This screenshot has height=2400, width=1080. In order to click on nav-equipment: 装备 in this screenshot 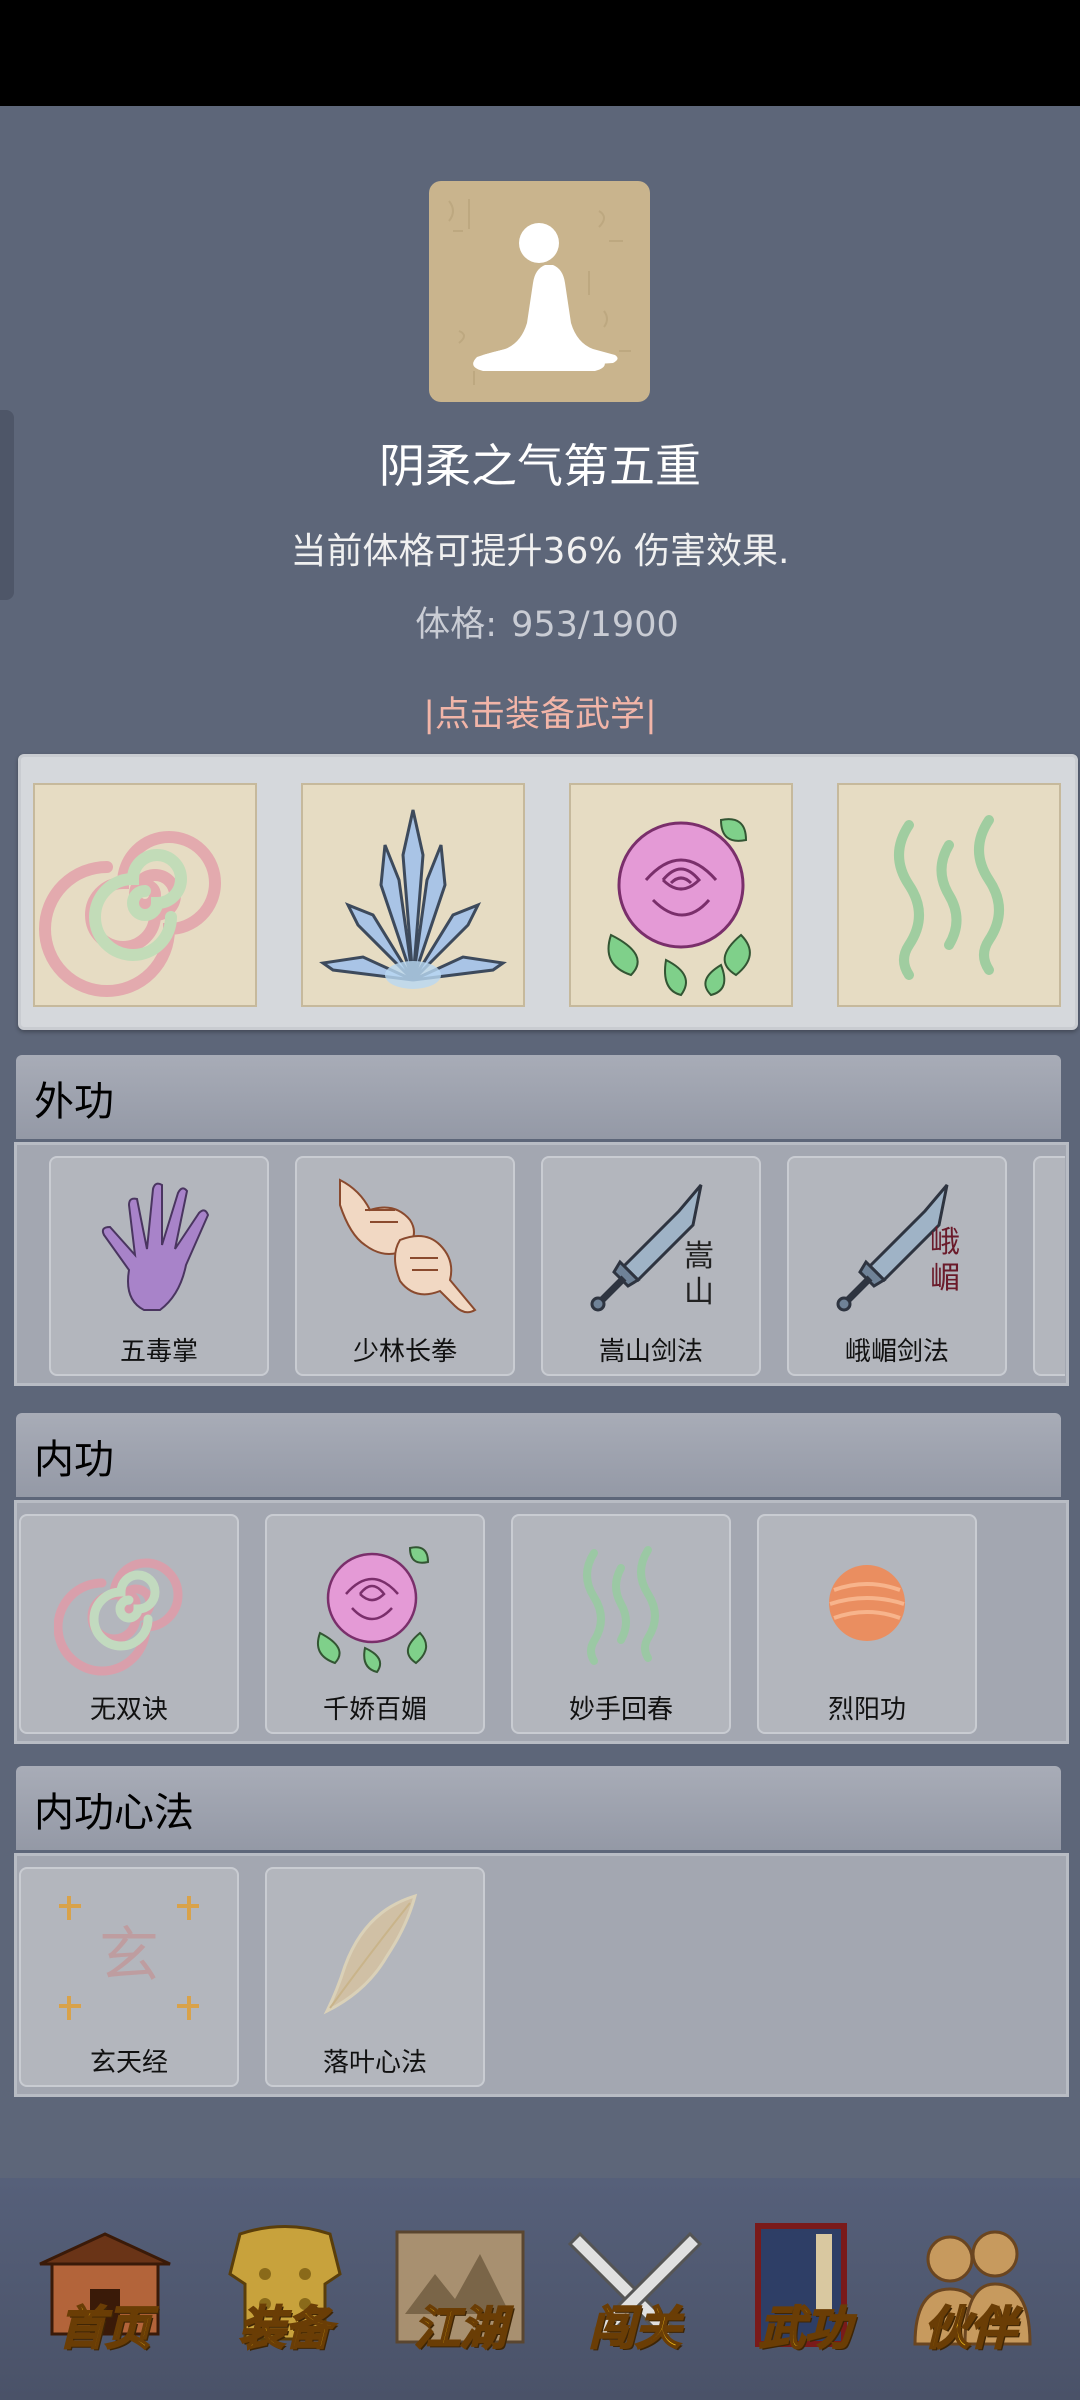, I will do `click(285, 2289)`.